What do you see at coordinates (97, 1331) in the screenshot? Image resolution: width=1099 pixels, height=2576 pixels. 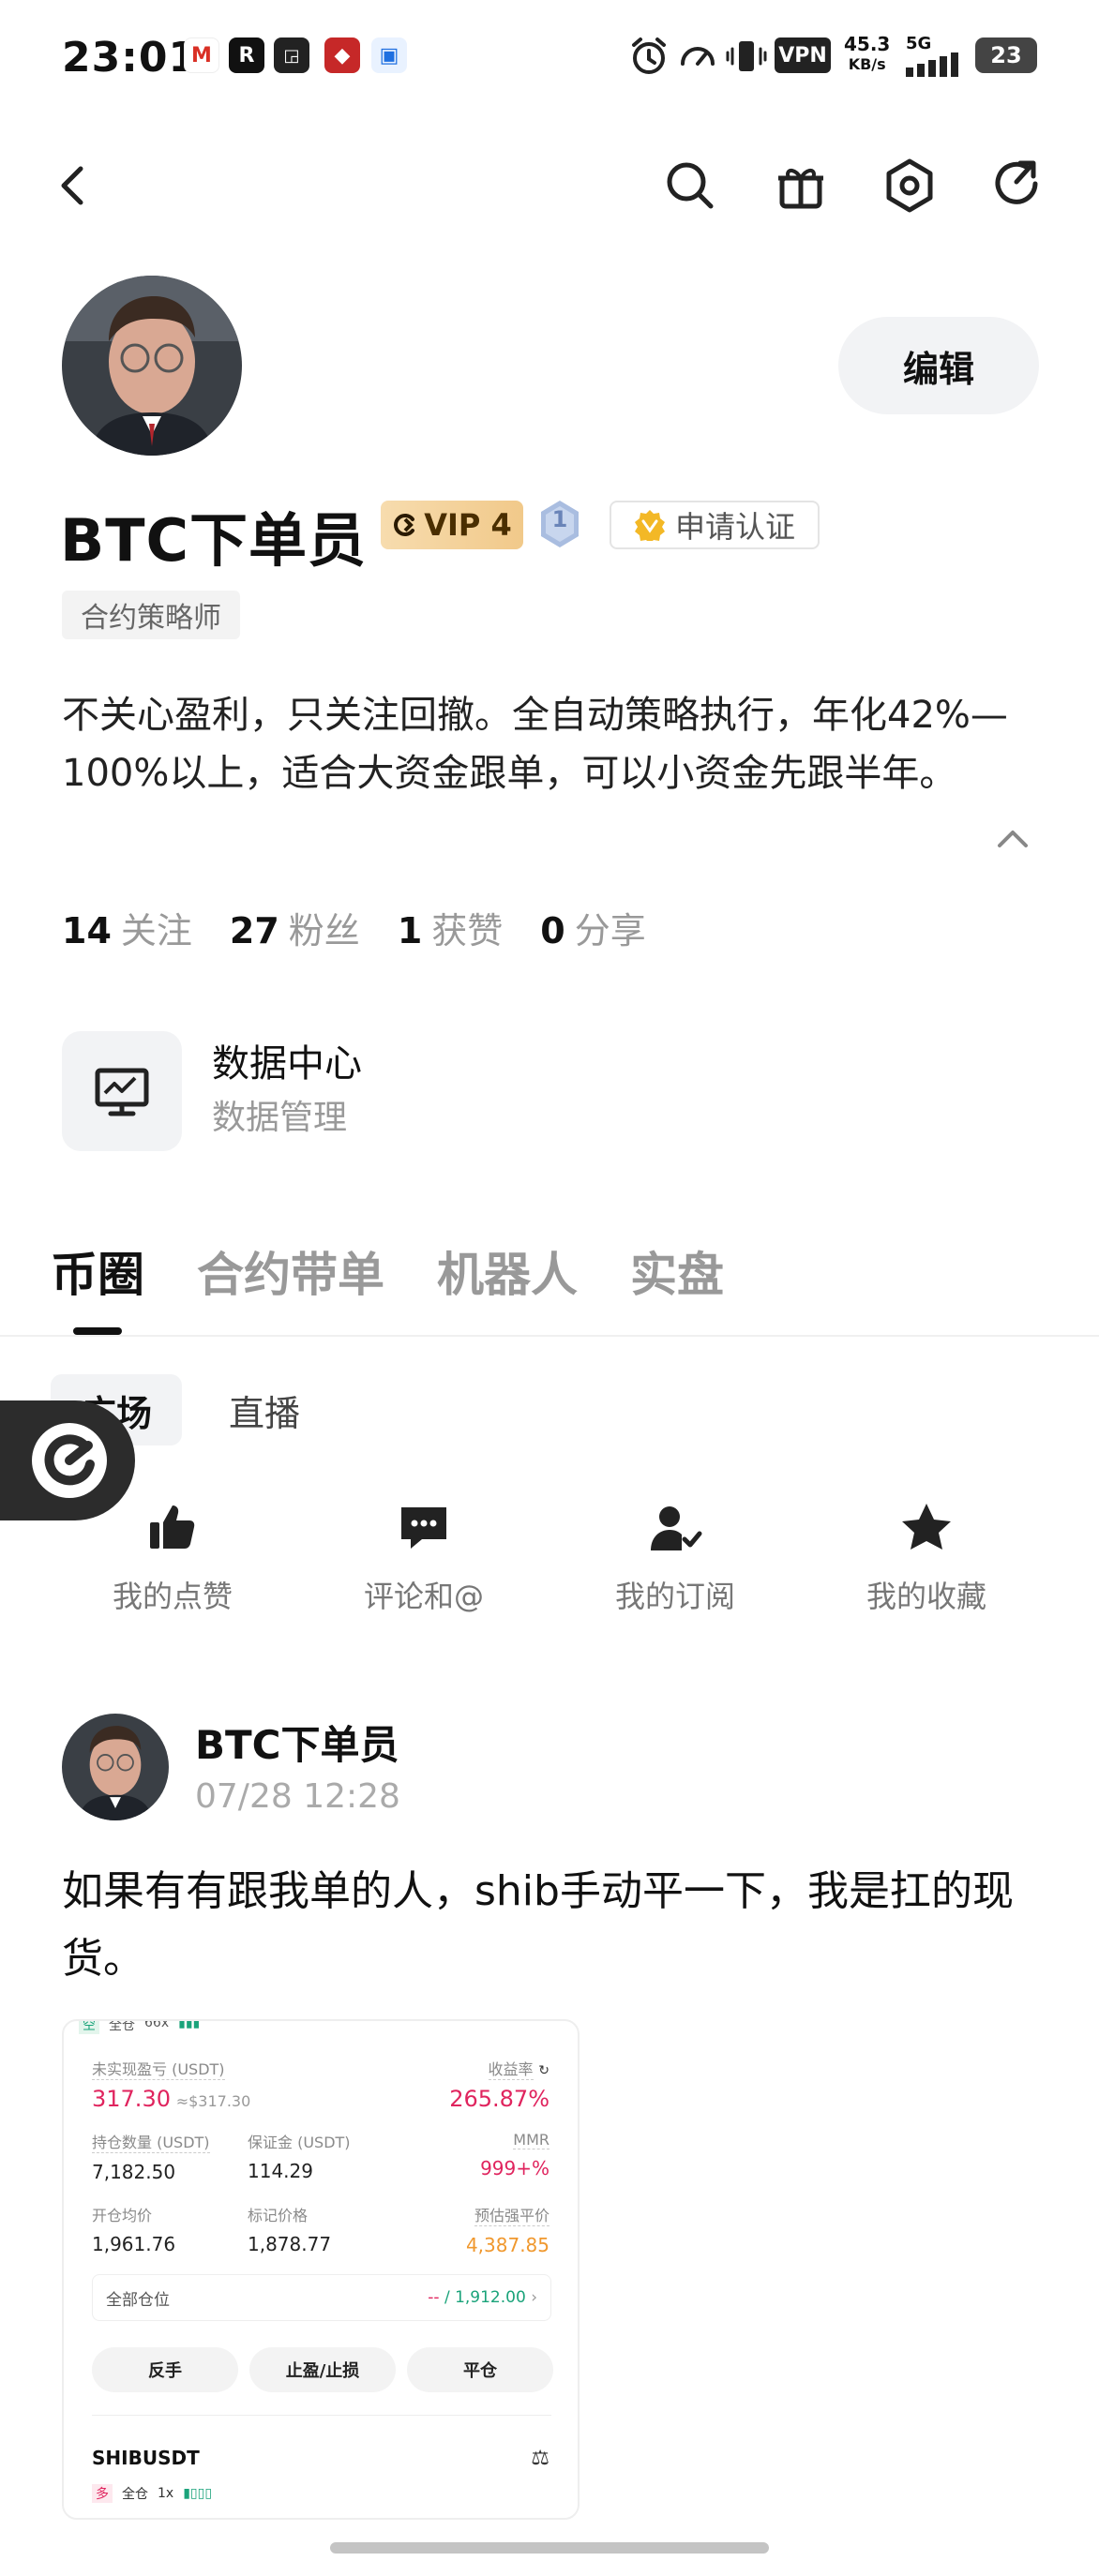 I see `tab-indicator` at bounding box center [97, 1331].